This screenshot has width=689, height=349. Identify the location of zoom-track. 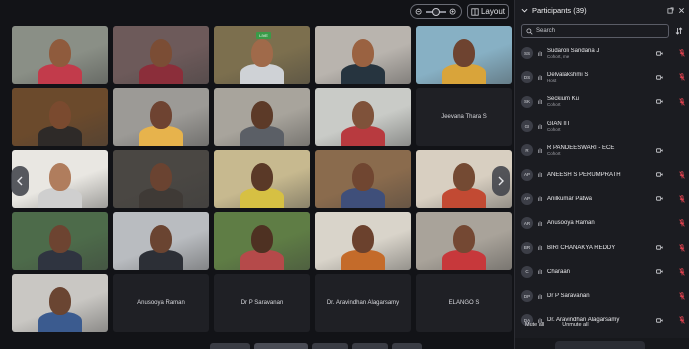
(436, 11).